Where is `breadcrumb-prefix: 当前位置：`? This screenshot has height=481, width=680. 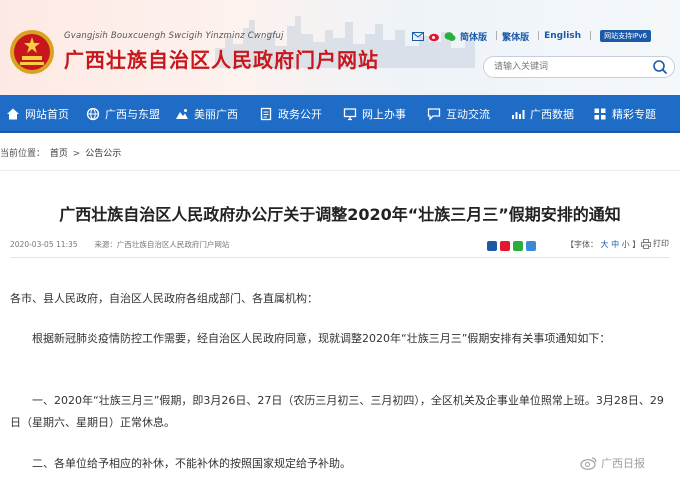 breadcrumb-prefix: 当前位置： is located at coordinates (23, 154).